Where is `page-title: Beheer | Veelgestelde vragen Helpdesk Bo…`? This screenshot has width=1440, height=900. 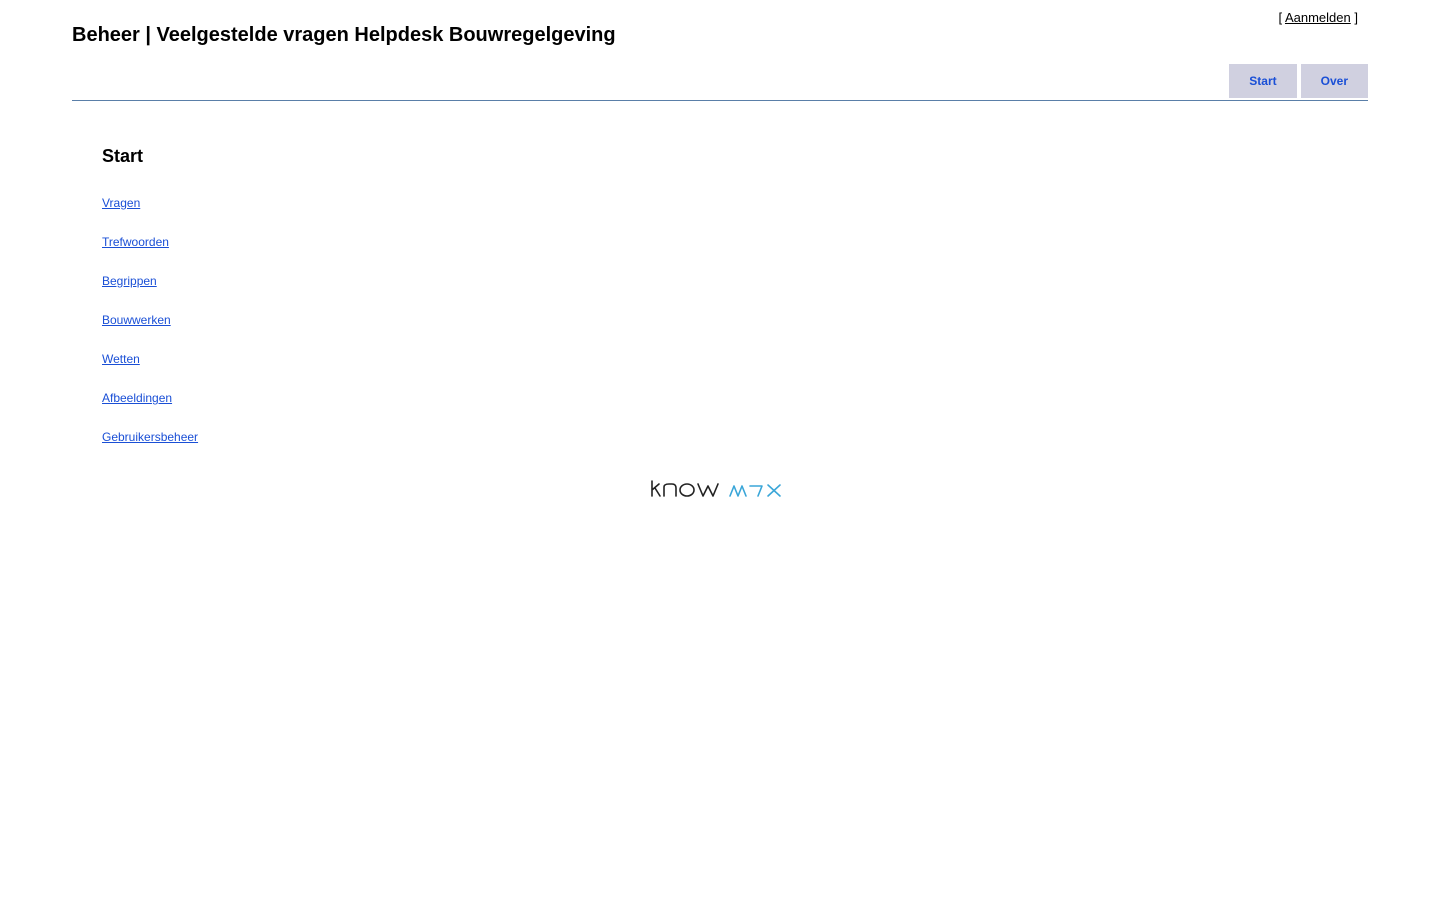
page-title: Beheer | Veelgestelde vragen Helpdesk Bo… is located at coordinates (344, 35).